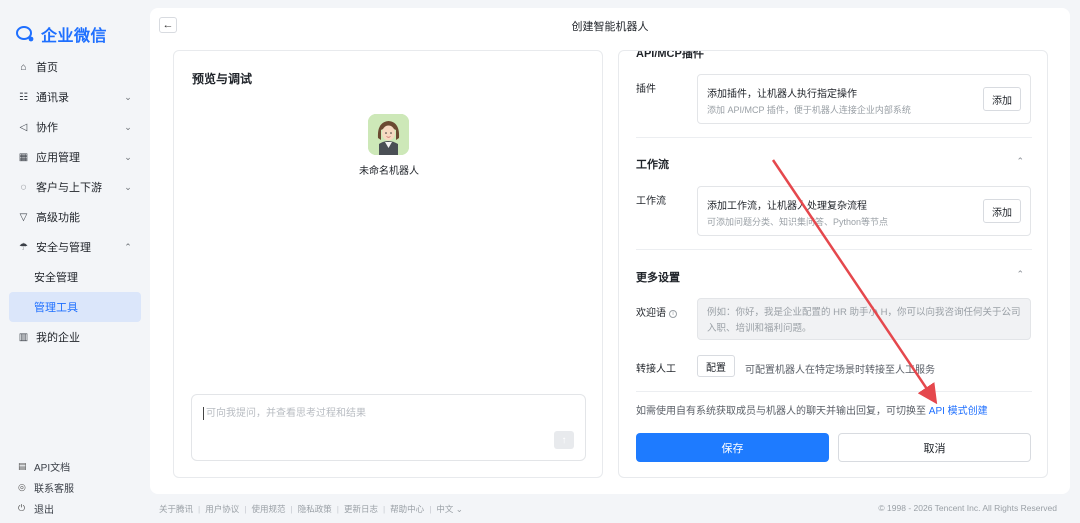 This screenshot has width=1080, height=523. Describe the element at coordinates (47, 128) in the screenshot. I see `sidebar-item-label: 协作` at that location.